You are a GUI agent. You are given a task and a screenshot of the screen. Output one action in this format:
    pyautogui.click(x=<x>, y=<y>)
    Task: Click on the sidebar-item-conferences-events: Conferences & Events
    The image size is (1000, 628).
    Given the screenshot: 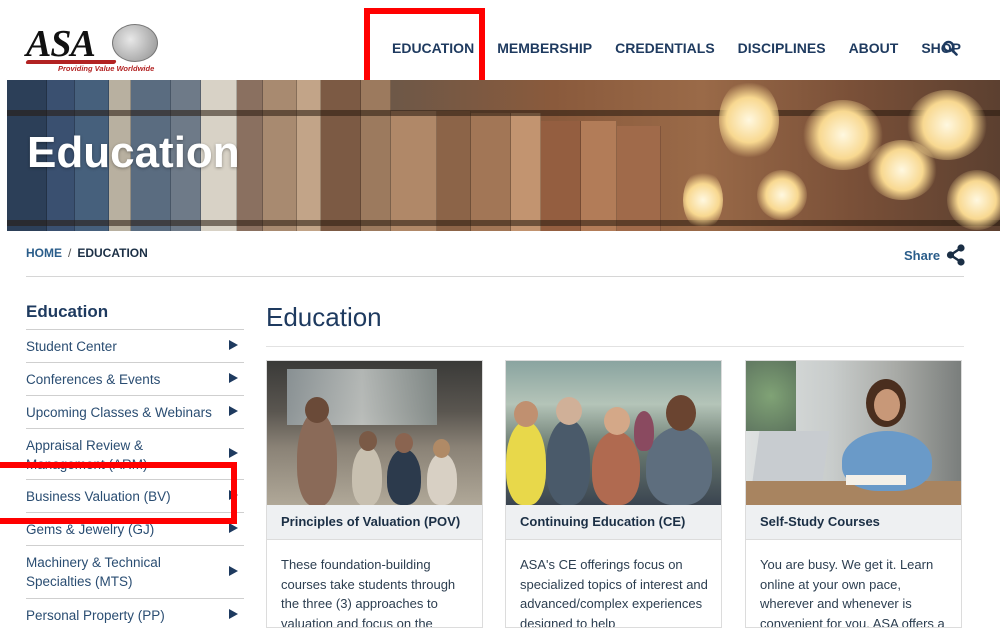 What is the action you would take?
    pyautogui.click(x=135, y=378)
    